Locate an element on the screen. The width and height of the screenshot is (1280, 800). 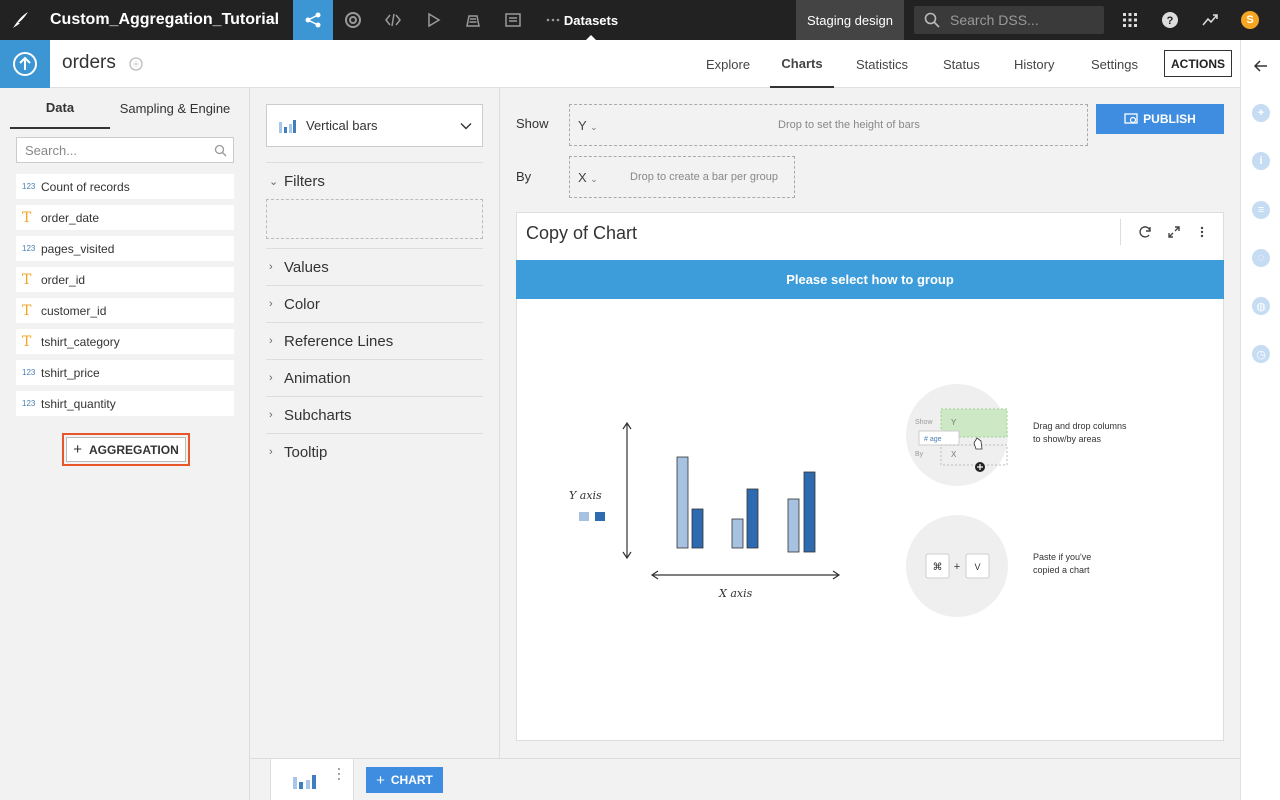
section-label: Values is located at coordinates (306, 267).